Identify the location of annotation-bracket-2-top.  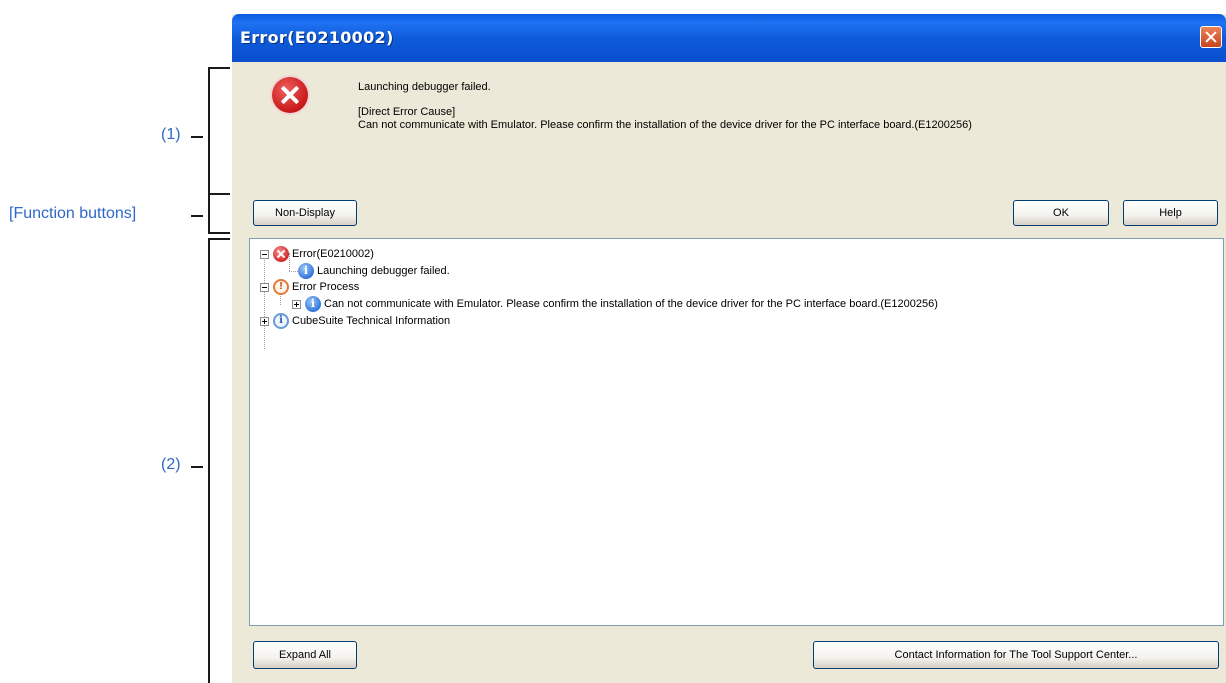
(219, 239).